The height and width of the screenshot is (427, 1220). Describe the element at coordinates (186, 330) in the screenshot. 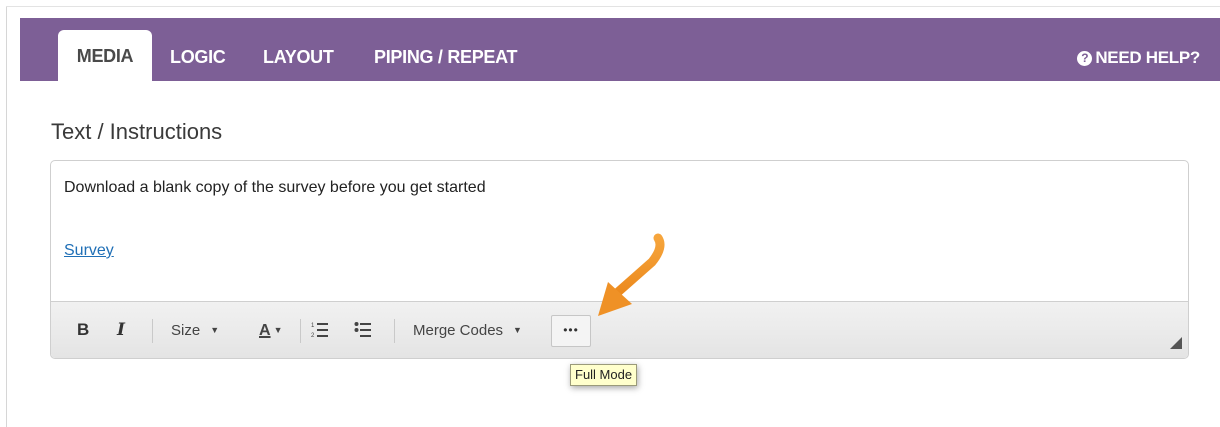

I see `font-size-label: Size` at that location.